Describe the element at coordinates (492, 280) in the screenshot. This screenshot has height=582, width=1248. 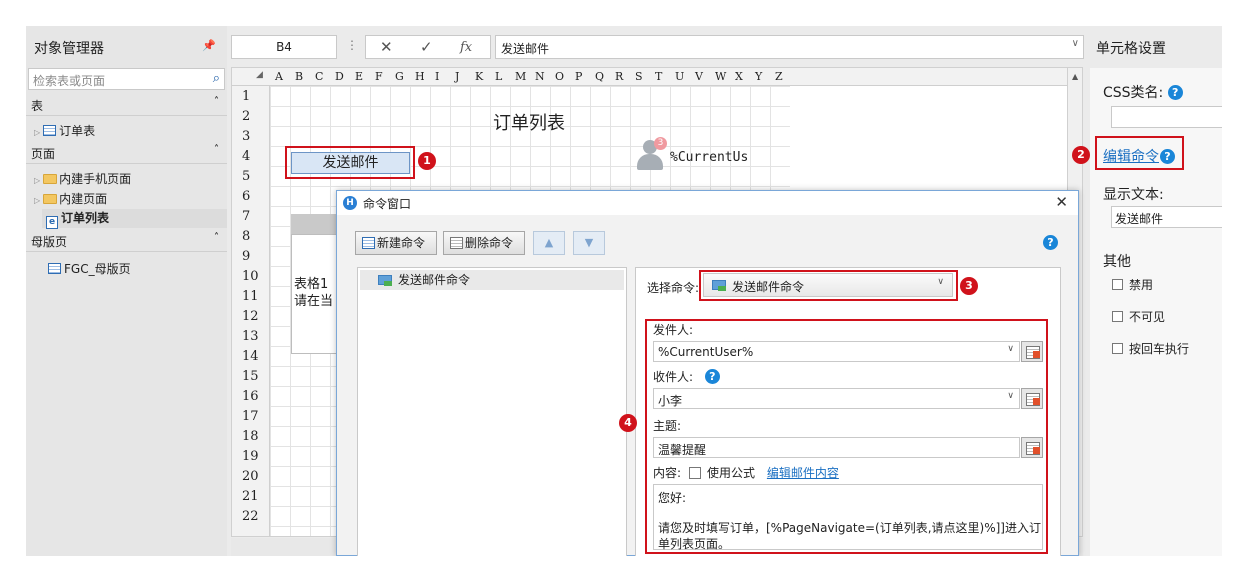
I see `command-list-item: 发送邮件命令` at that location.